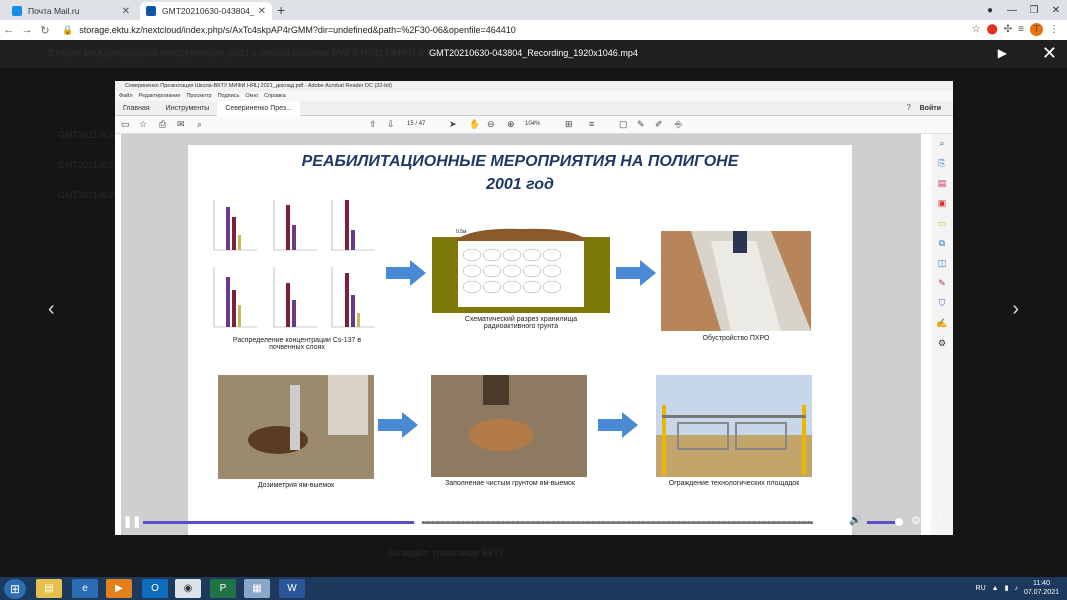 This screenshot has width=1067, height=600. I want to click on gear-icon: ⚙, so click(916, 520).